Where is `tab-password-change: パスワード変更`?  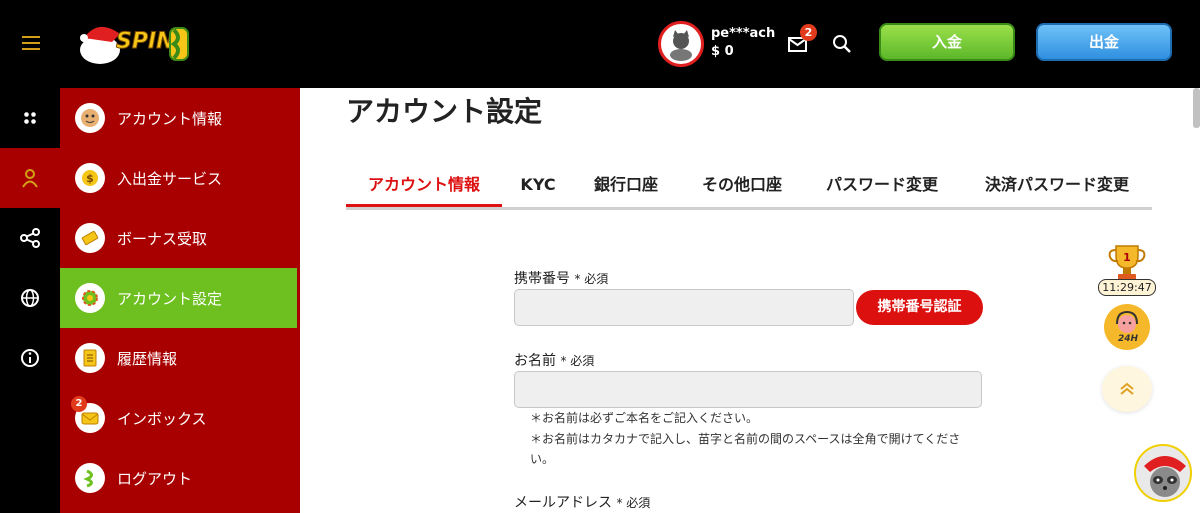 tab-password-change: パスワード変更 is located at coordinates (882, 188).